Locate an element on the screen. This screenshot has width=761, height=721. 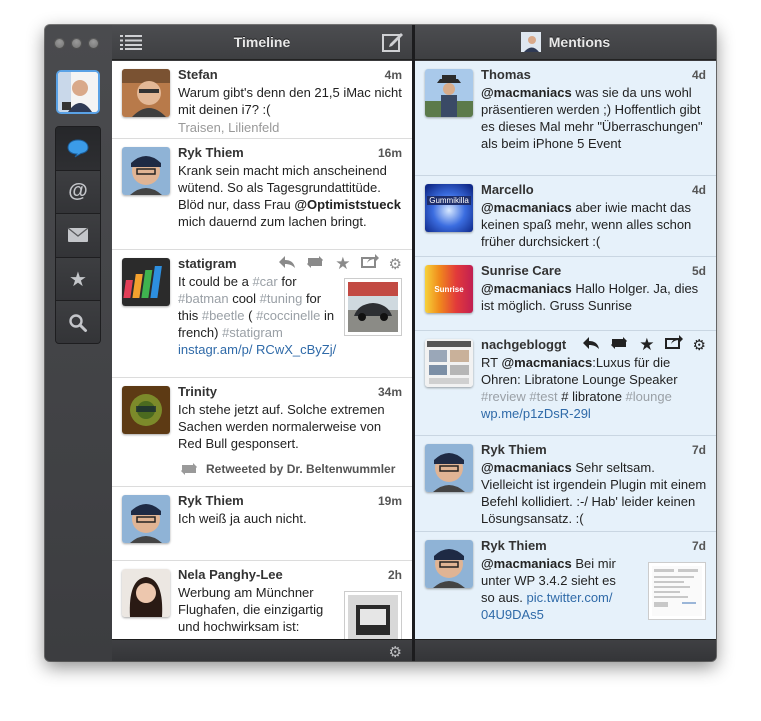
search-icon is located at coordinates (78, 323).